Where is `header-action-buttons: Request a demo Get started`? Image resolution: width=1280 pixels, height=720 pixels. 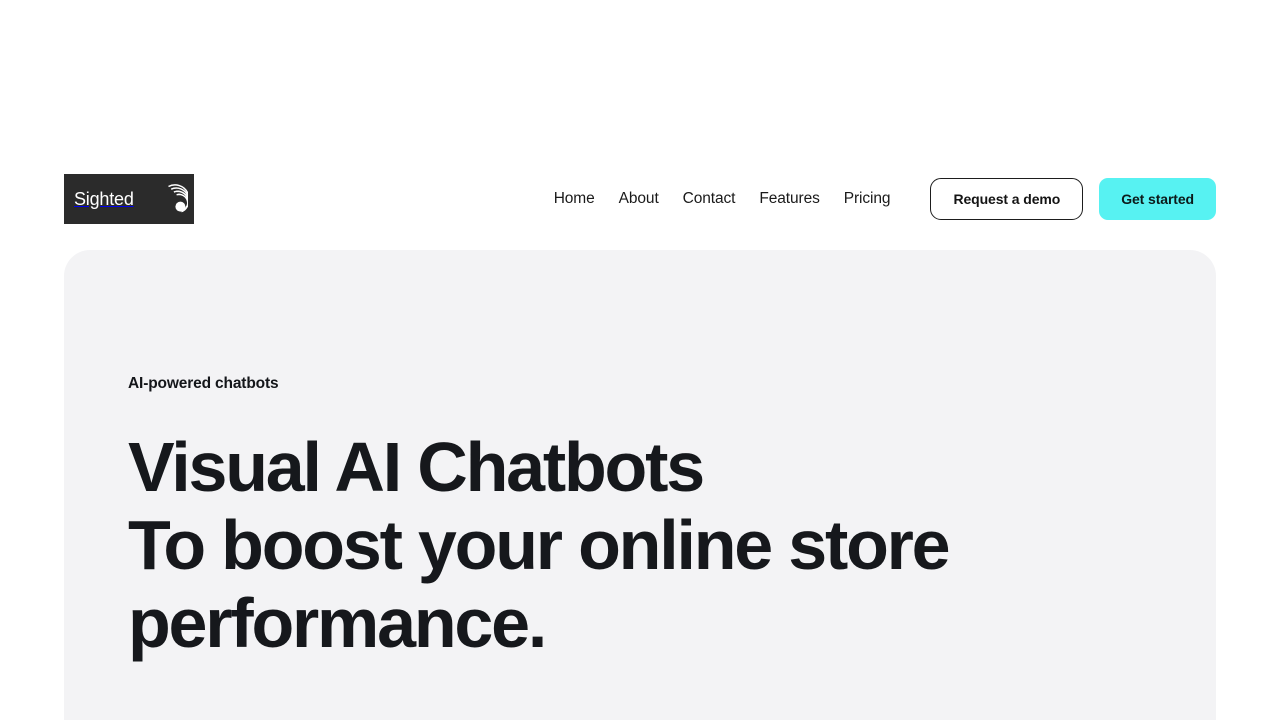
header-action-buttons: Request a demo Get started is located at coordinates (1073, 199).